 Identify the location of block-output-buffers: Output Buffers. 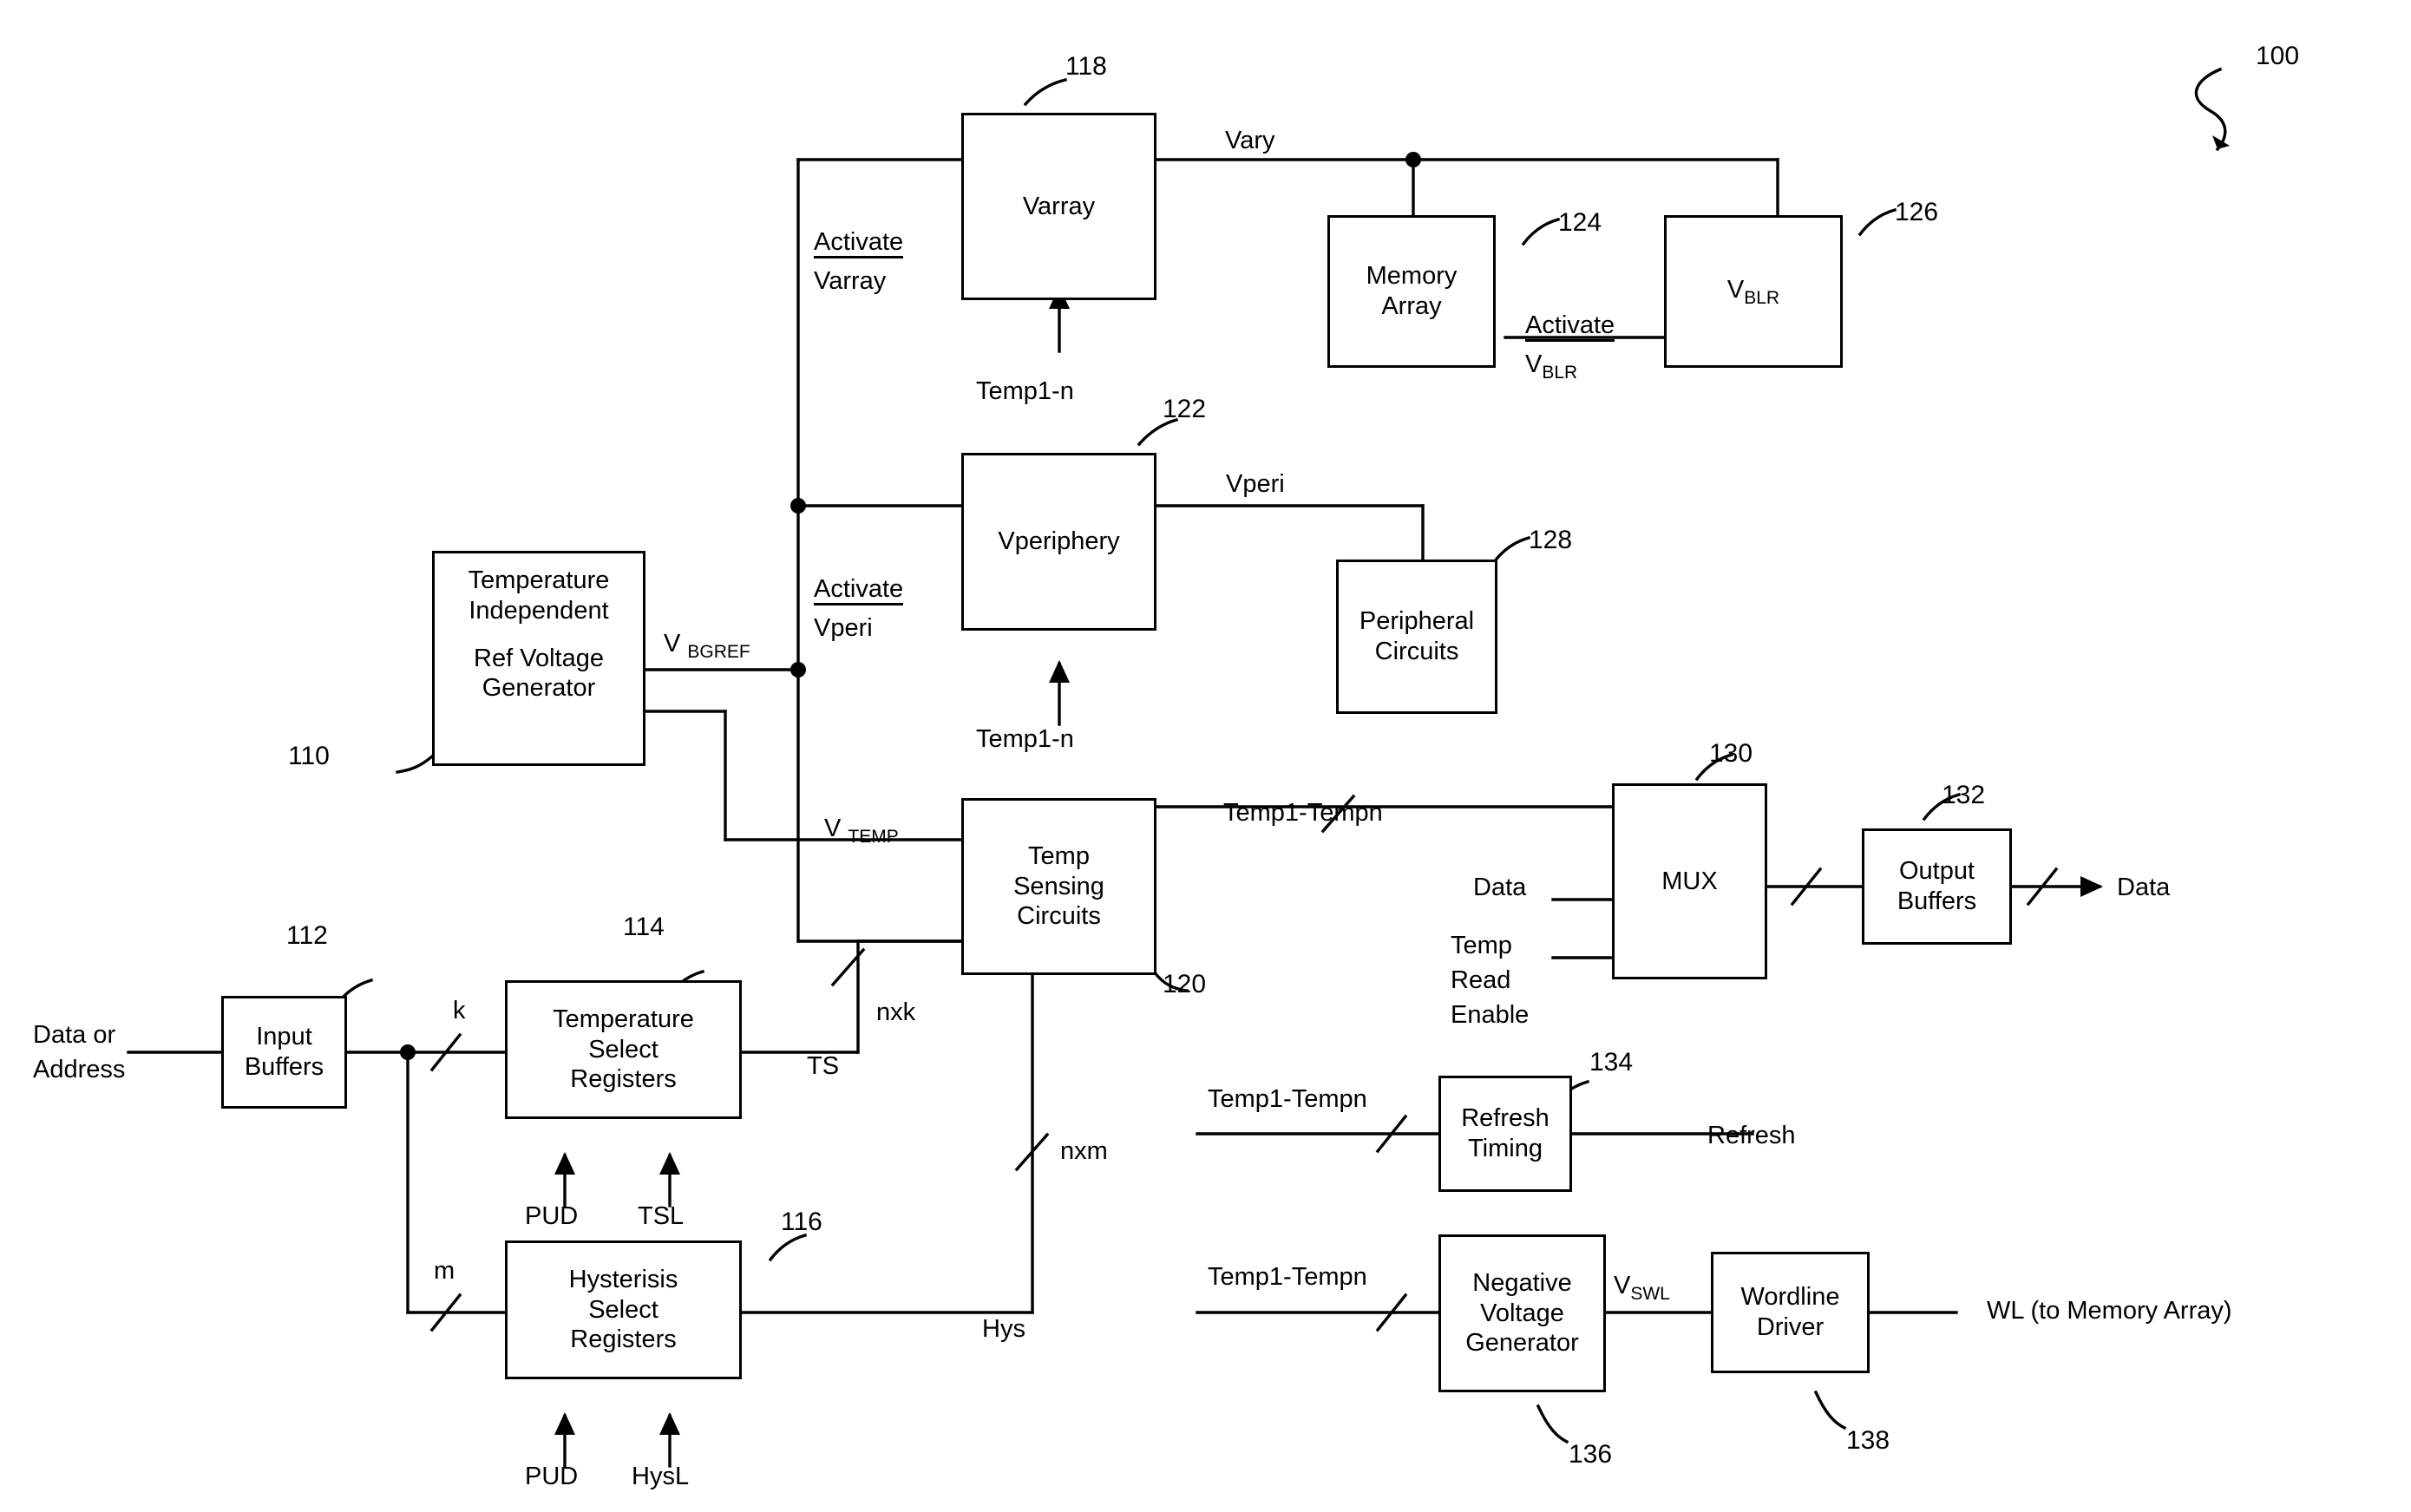
(1937, 886).